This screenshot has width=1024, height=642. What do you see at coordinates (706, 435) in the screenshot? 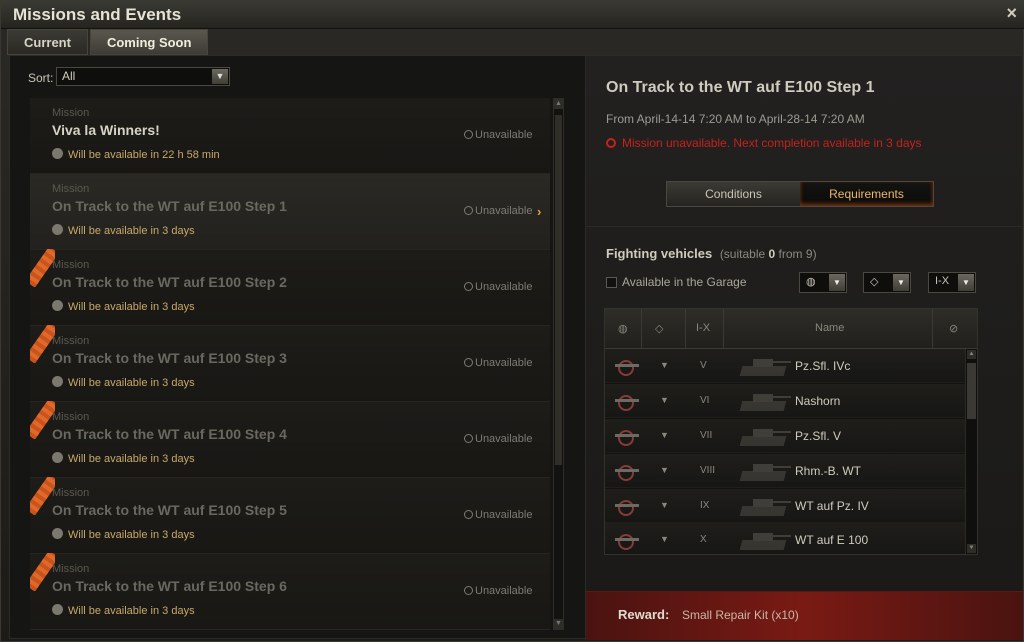
I see `vehicle-tier: VII` at bounding box center [706, 435].